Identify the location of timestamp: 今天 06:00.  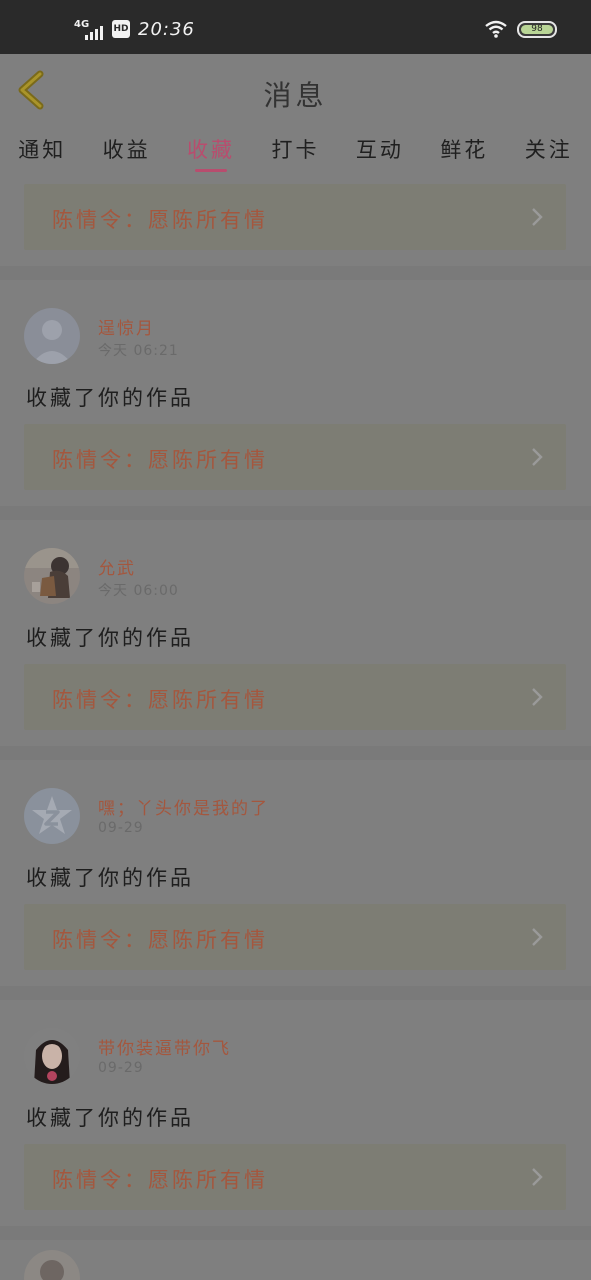
(138, 591).